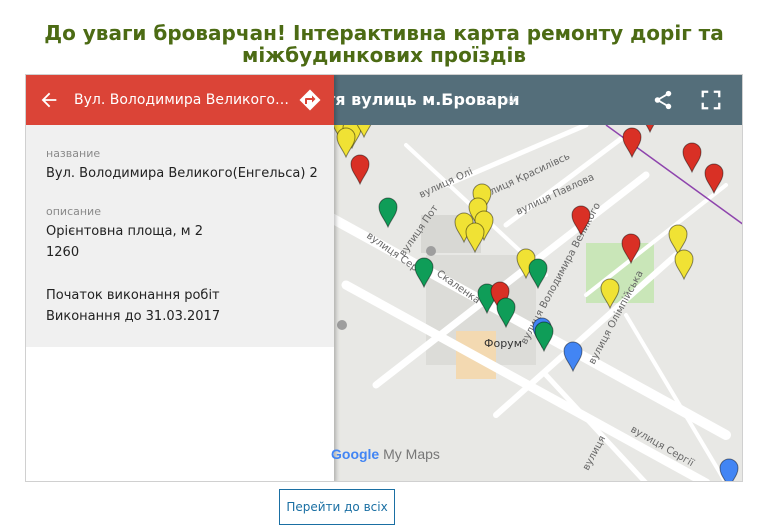  I want to click on panel-header: Вул. Володимира Великого(Енгельса) 2, so click(180, 100).